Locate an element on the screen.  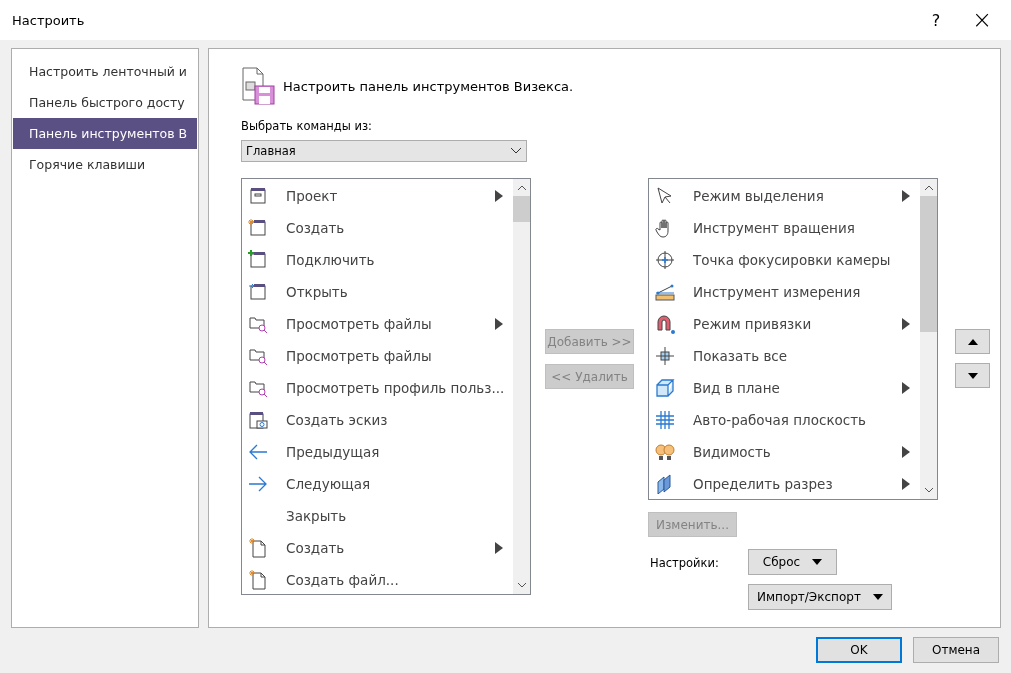
list-item: Открыть is located at coordinates (377, 292).